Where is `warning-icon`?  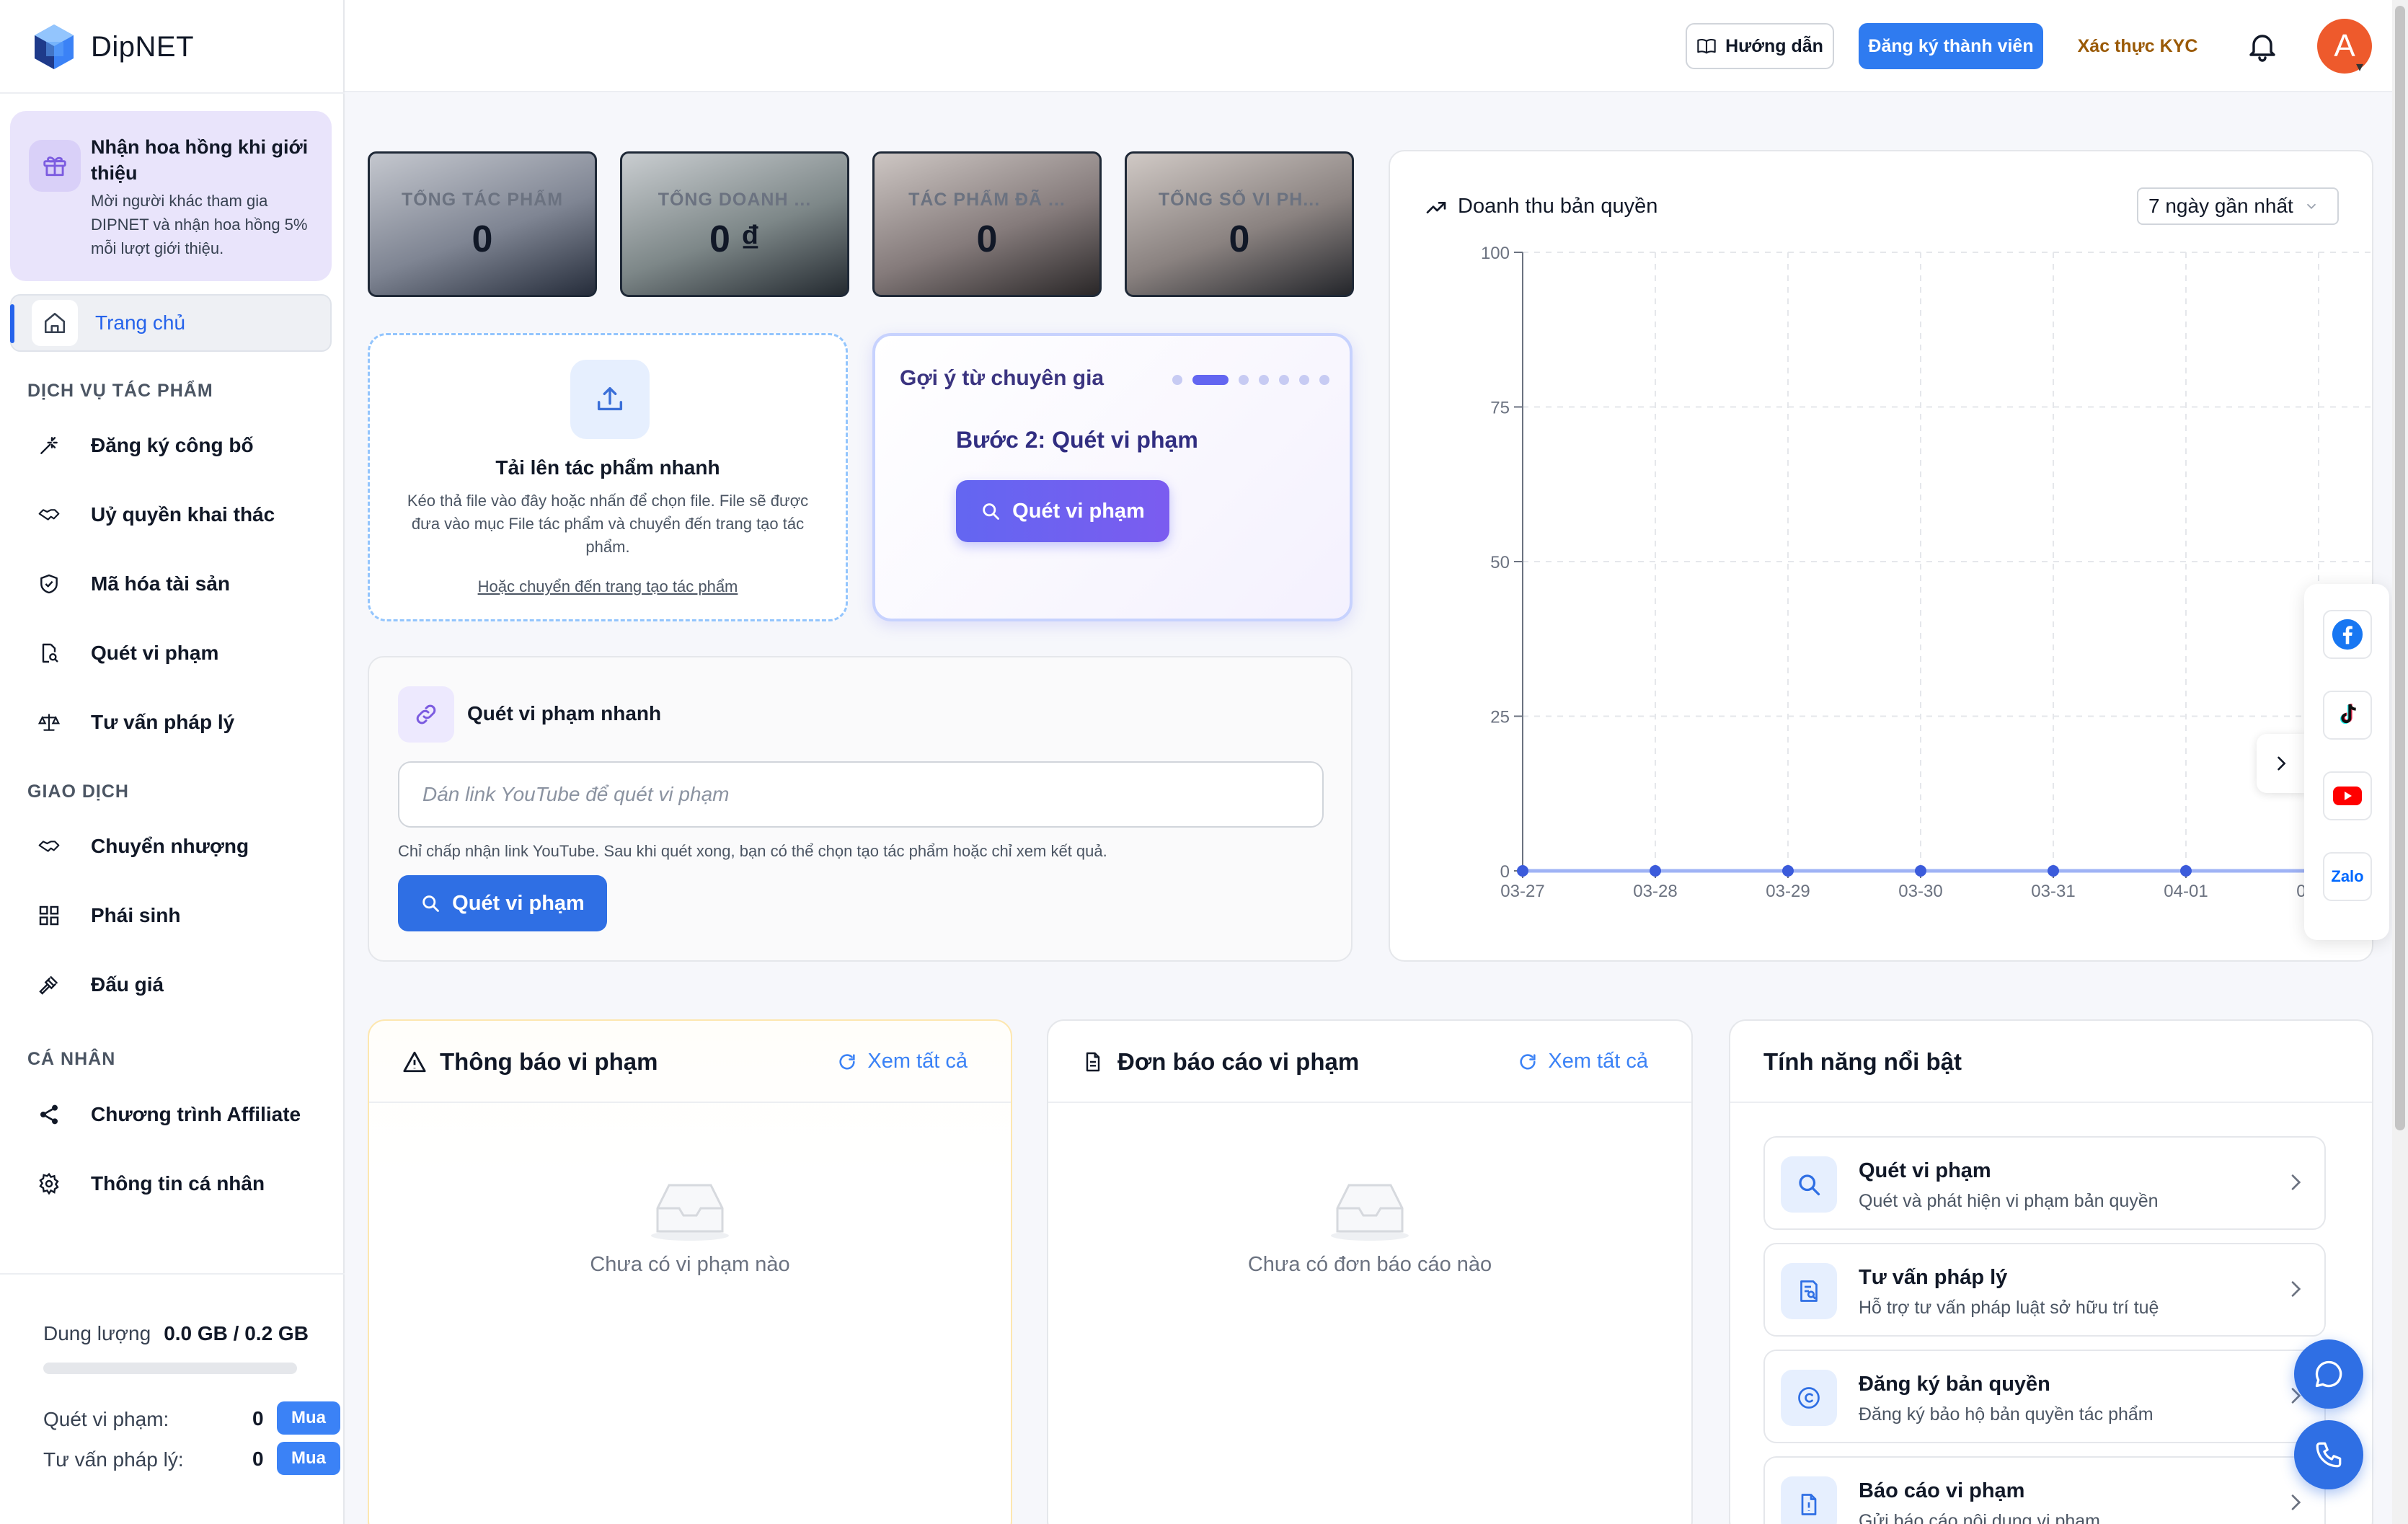
warning-icon is located at coordinates (414, 1062).